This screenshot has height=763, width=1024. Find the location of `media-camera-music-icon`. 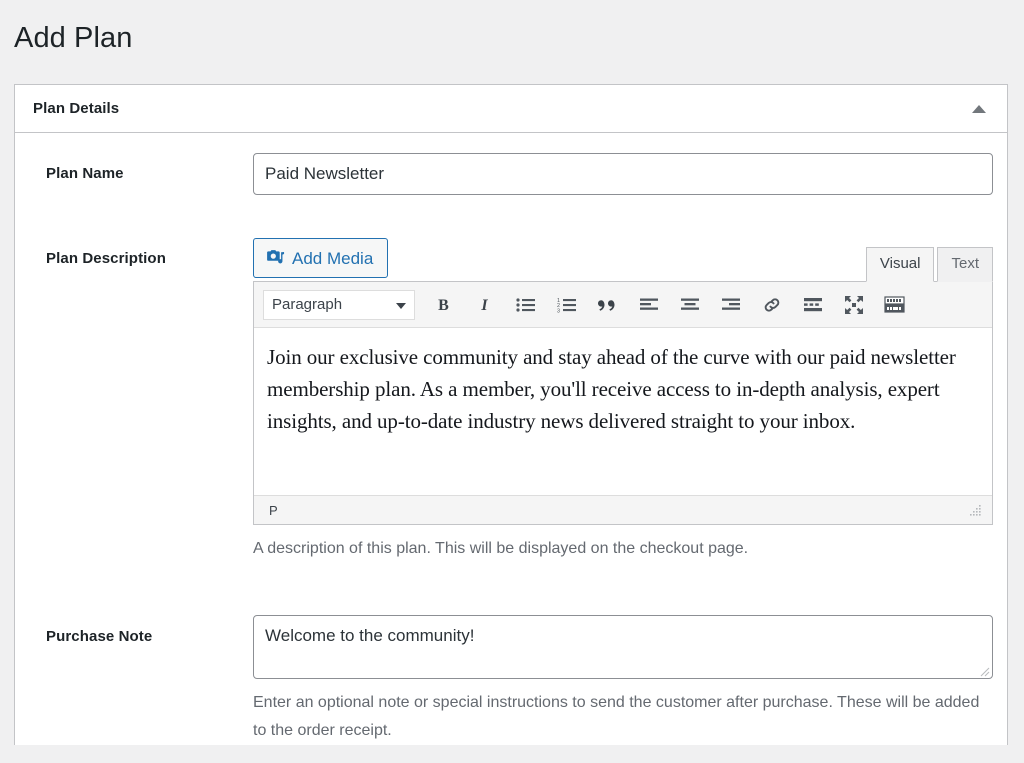

media-camera-music-icon is located at coordinates (275, 258).